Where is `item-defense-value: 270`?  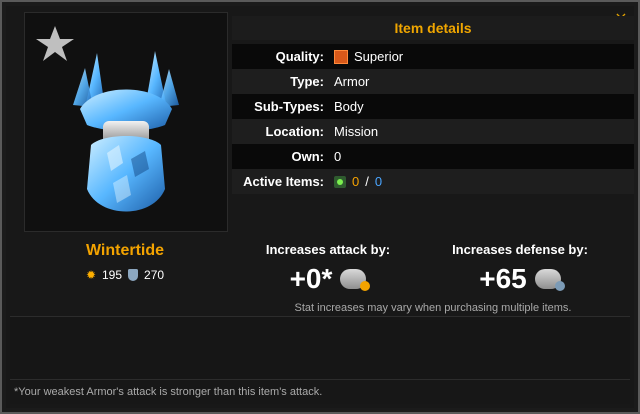
item-defense-value: 270 is located at coordinates (154, 275).